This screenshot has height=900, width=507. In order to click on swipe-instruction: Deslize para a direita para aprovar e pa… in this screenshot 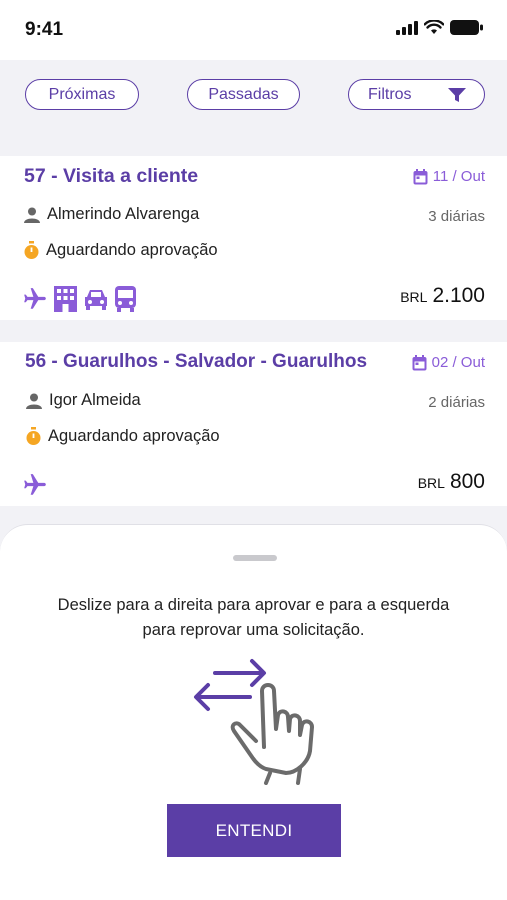, I will do `click(253, 617)`.